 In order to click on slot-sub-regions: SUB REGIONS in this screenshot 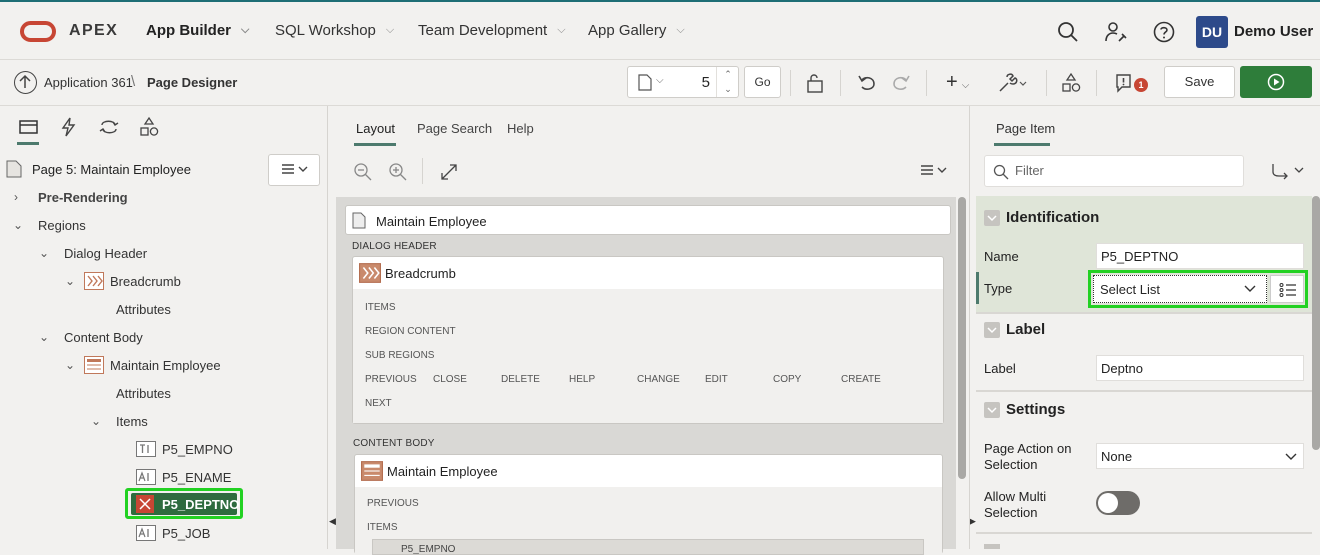, I will do `click(399, 355)`.